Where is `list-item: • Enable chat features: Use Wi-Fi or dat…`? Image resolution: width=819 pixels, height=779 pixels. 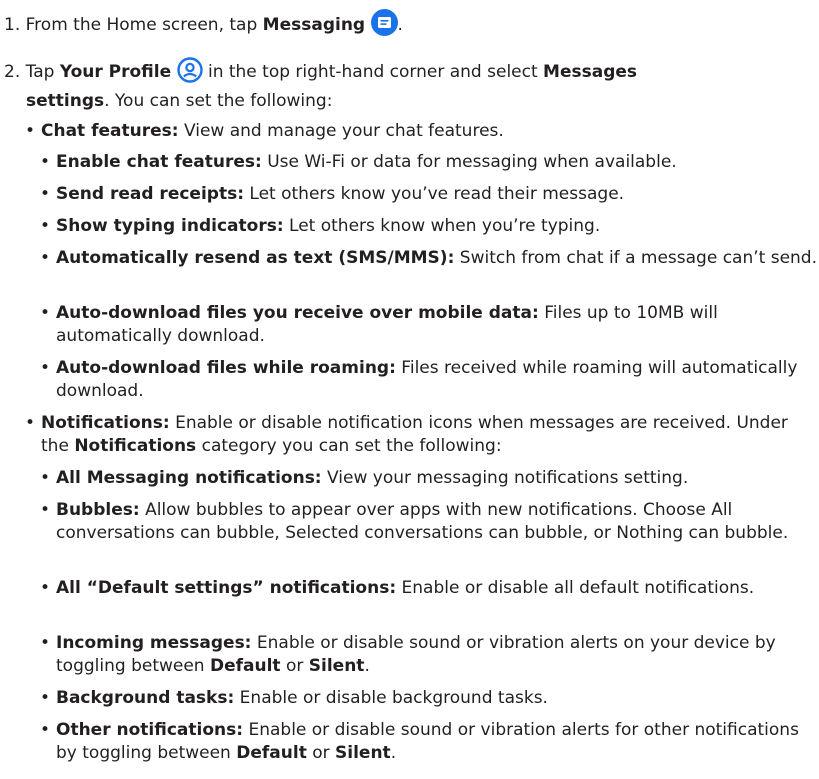 list-item: • Enable chat features: Use Wi-Fi or dat… is located at coordinates (358, 162).